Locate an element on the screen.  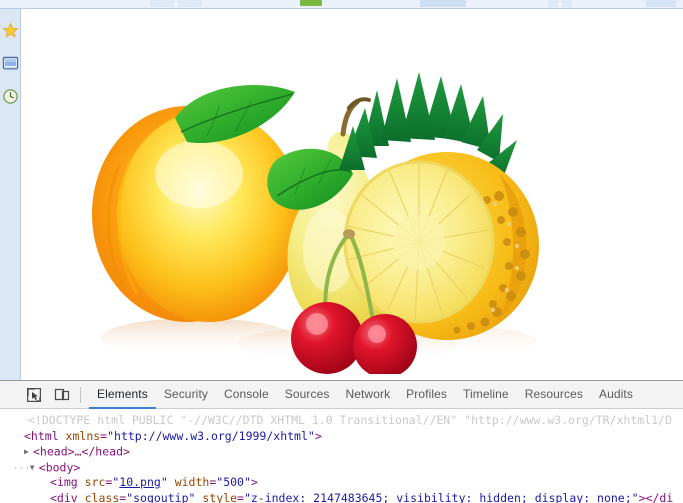
tab-timeline-label: Timeline is located at coordinates (486, 393).